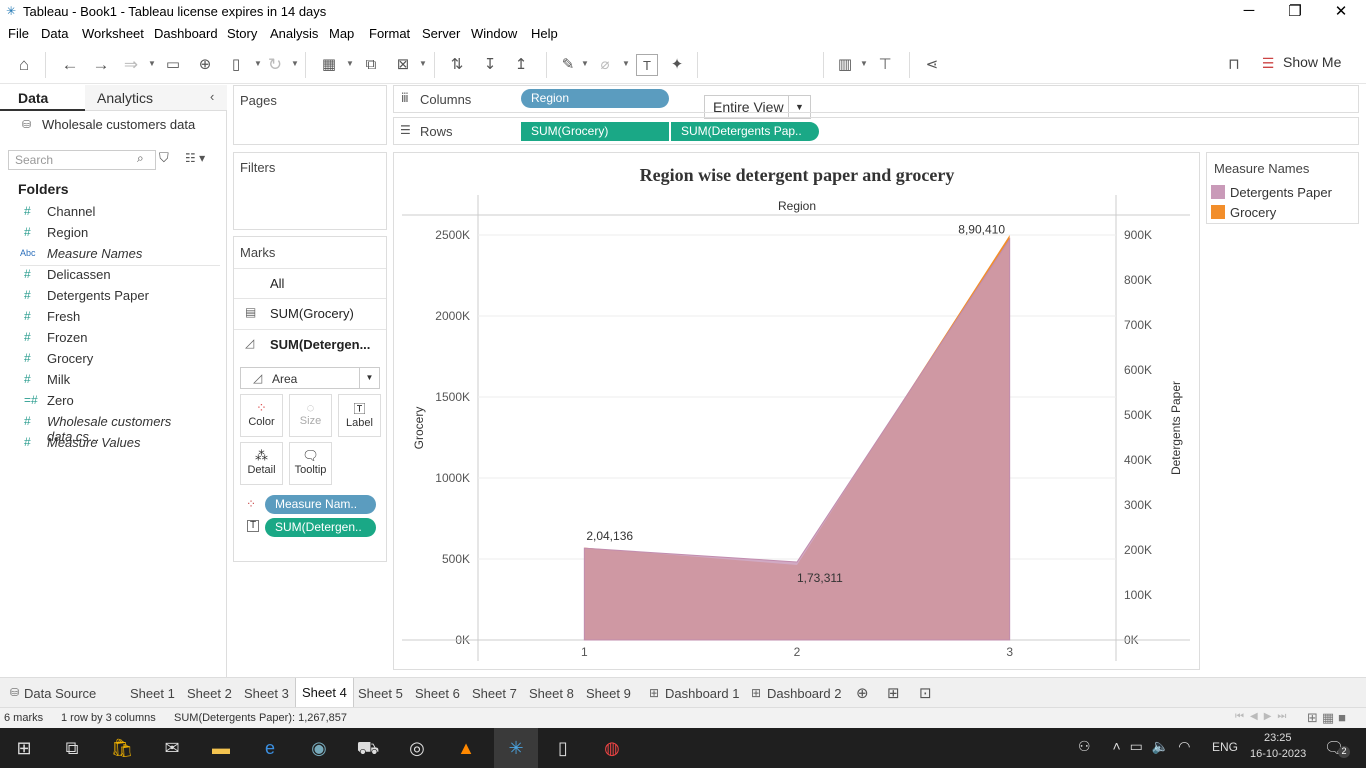 This screenshot has height=768, width=1366. What do you see at coordinates (310, 115) in the screenshot?
I see `pages-card: Pages` at bounding box center [310, 115].